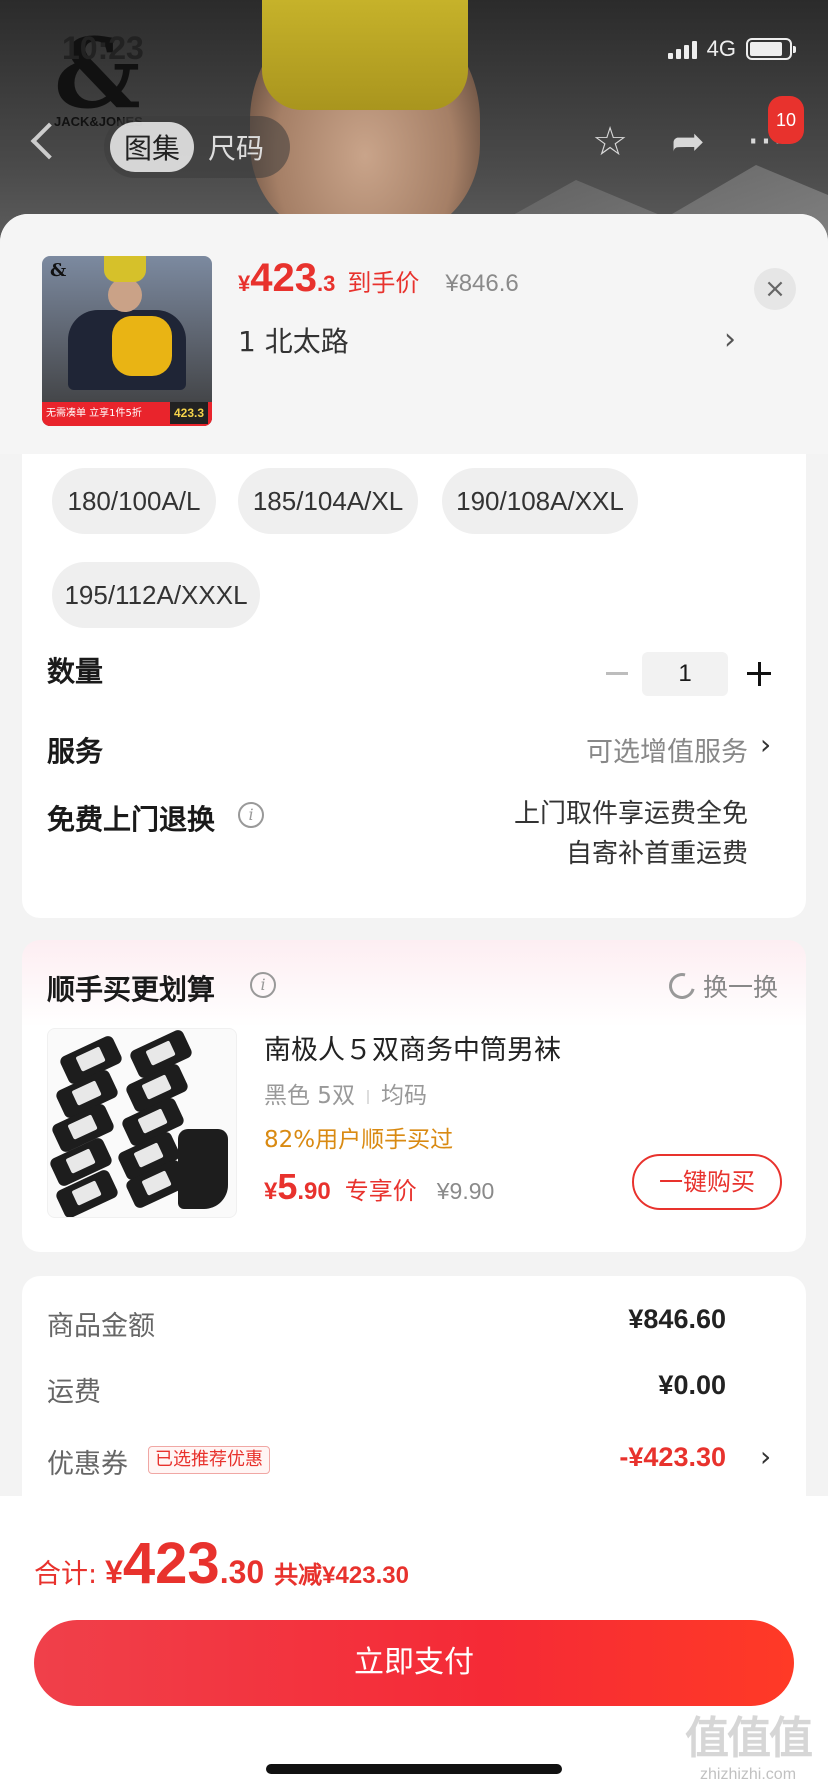 The image size is (828, 1792). Describe the element at coordinates (482, 283) in the screenshot. I see `original-price: ¥846.6` at that location.